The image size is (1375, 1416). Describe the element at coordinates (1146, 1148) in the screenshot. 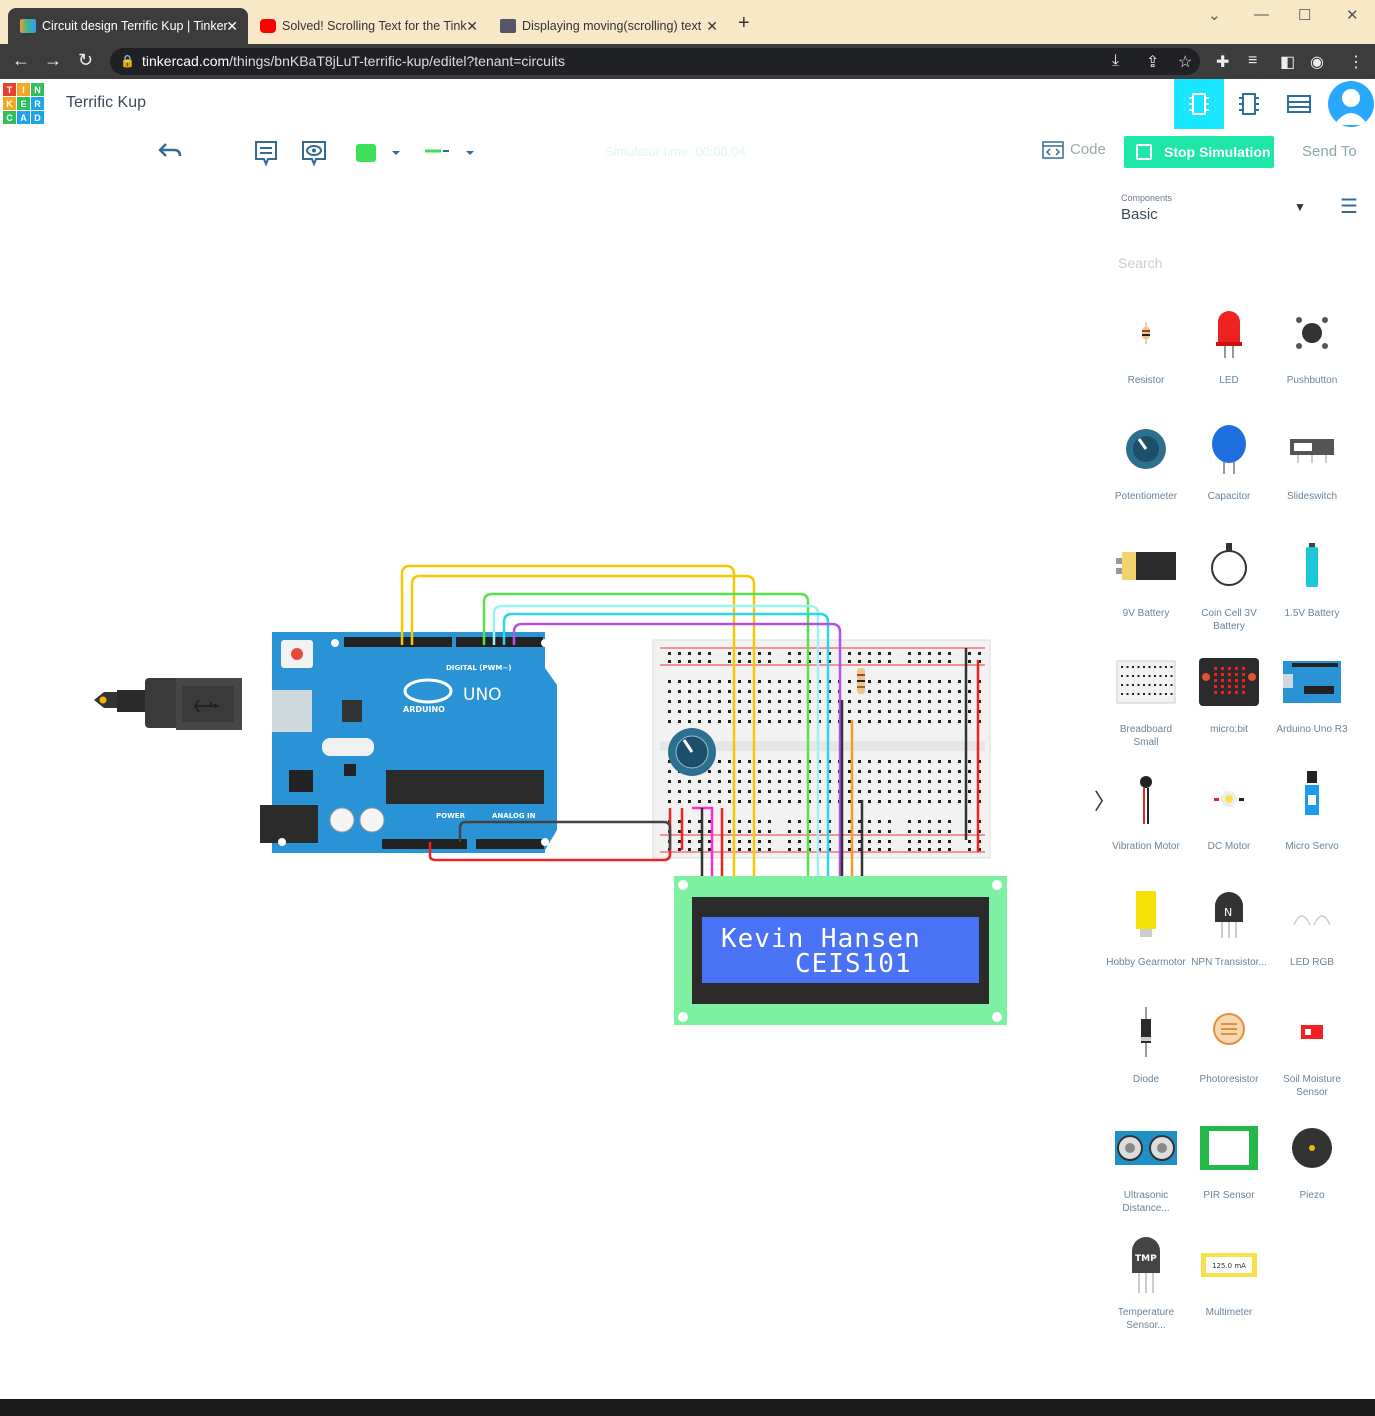

I see `ultrasonic-sensor-icon` at that location.